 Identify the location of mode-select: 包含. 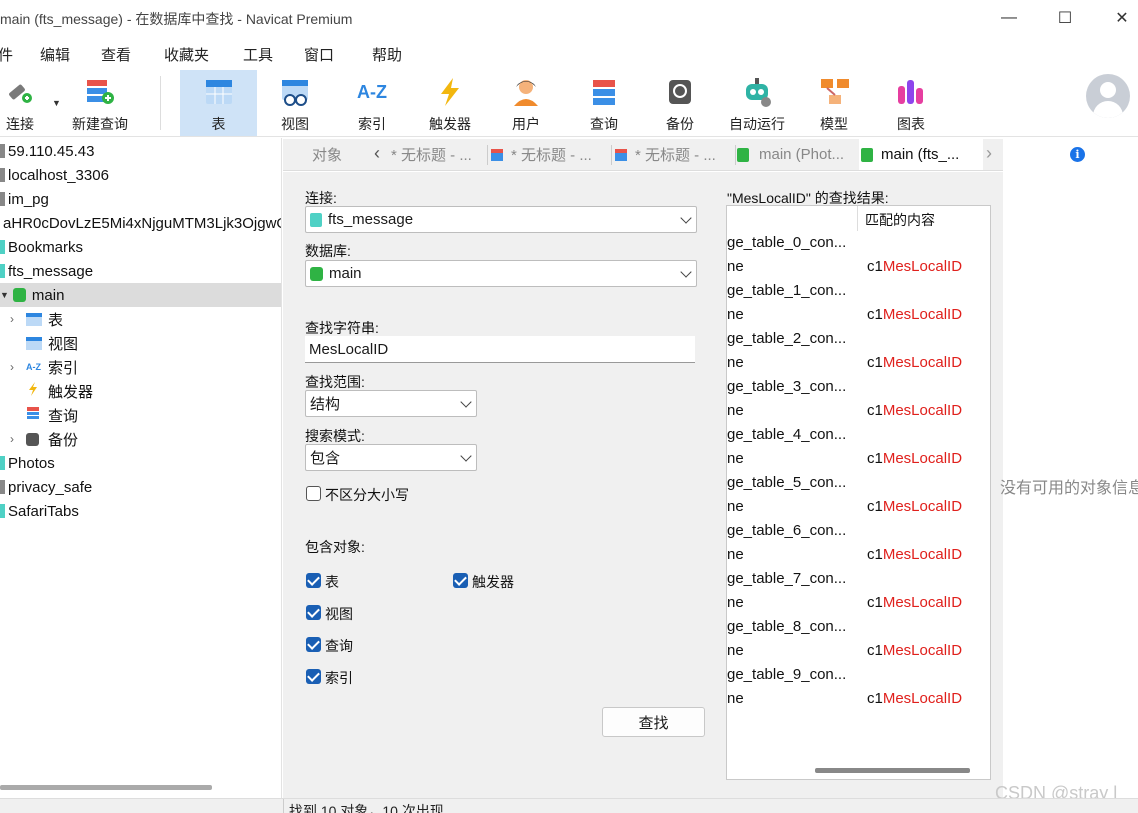
(391, 457).